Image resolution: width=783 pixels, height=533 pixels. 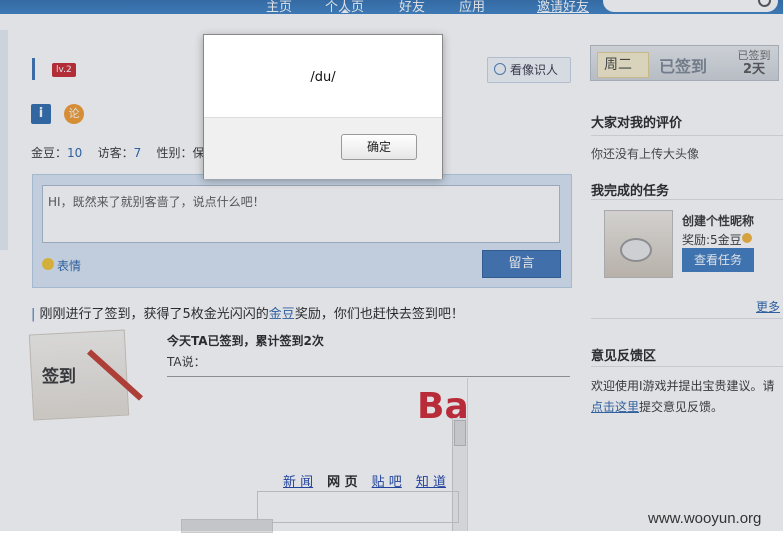 I want to click on alert-message: /du/, so click(x=323, y=77).